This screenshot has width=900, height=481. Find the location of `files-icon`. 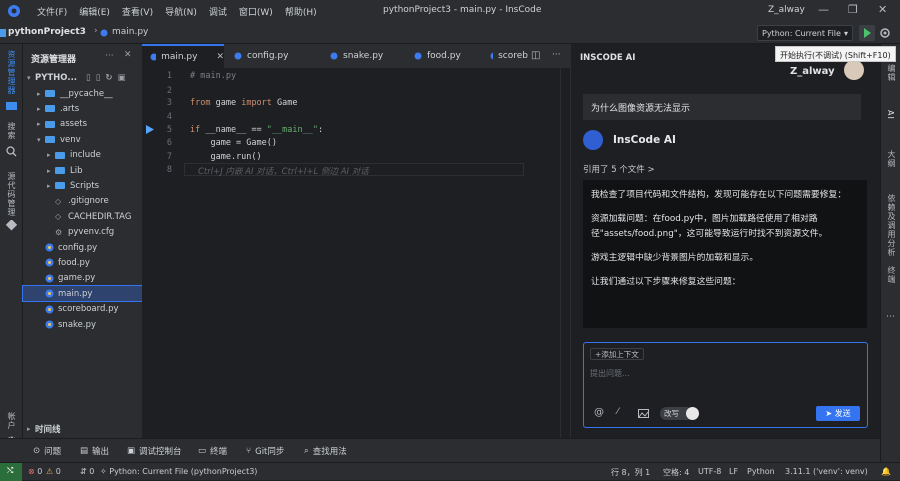

files-icon is located at coordinates (11, 105).